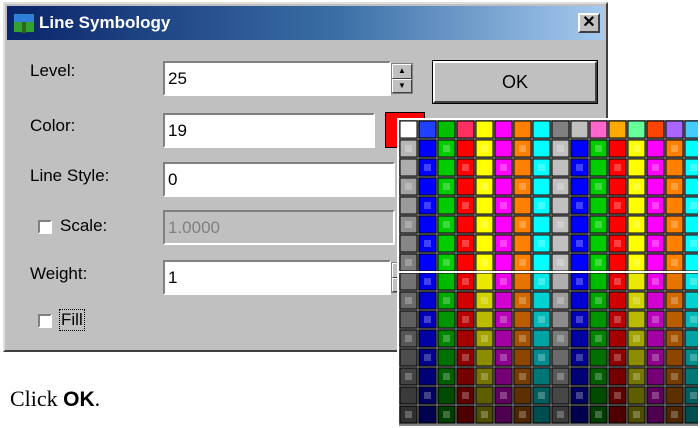  Describe the element at coordinates (279, 179) in the screenshot. I see `line-style-select: 0` at that location.